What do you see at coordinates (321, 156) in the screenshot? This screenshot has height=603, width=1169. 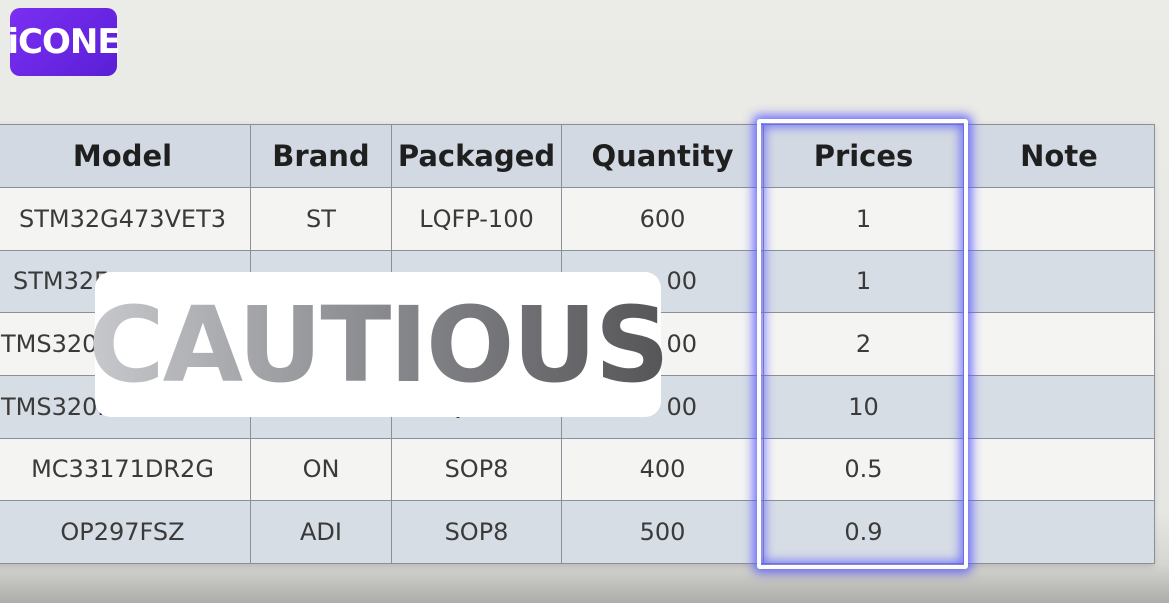 I see `header-brand: Brand` at bounding box center [321, 156].